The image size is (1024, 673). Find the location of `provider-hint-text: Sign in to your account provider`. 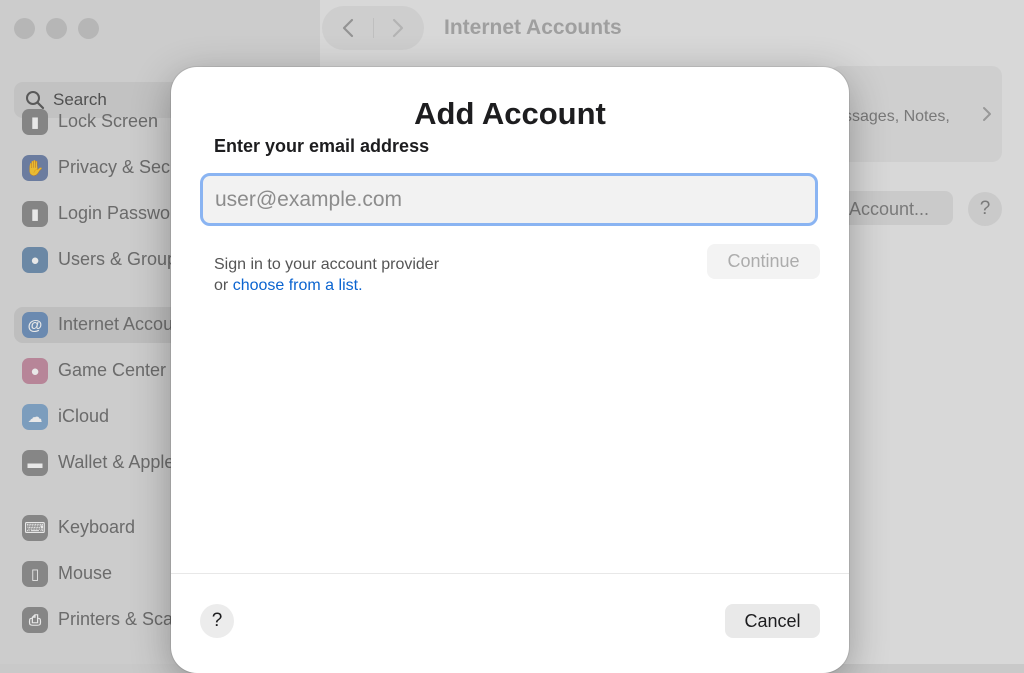

provider-hint-text: Sign in to your account provider is located at coordinates (327, 264).